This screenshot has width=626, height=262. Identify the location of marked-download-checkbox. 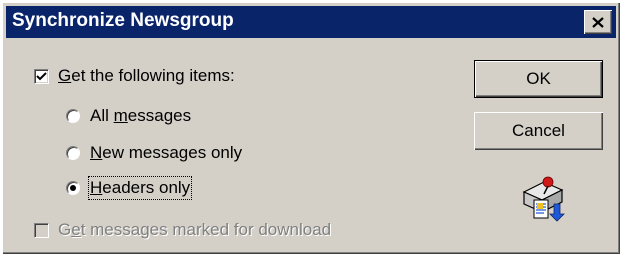
(41, 230).